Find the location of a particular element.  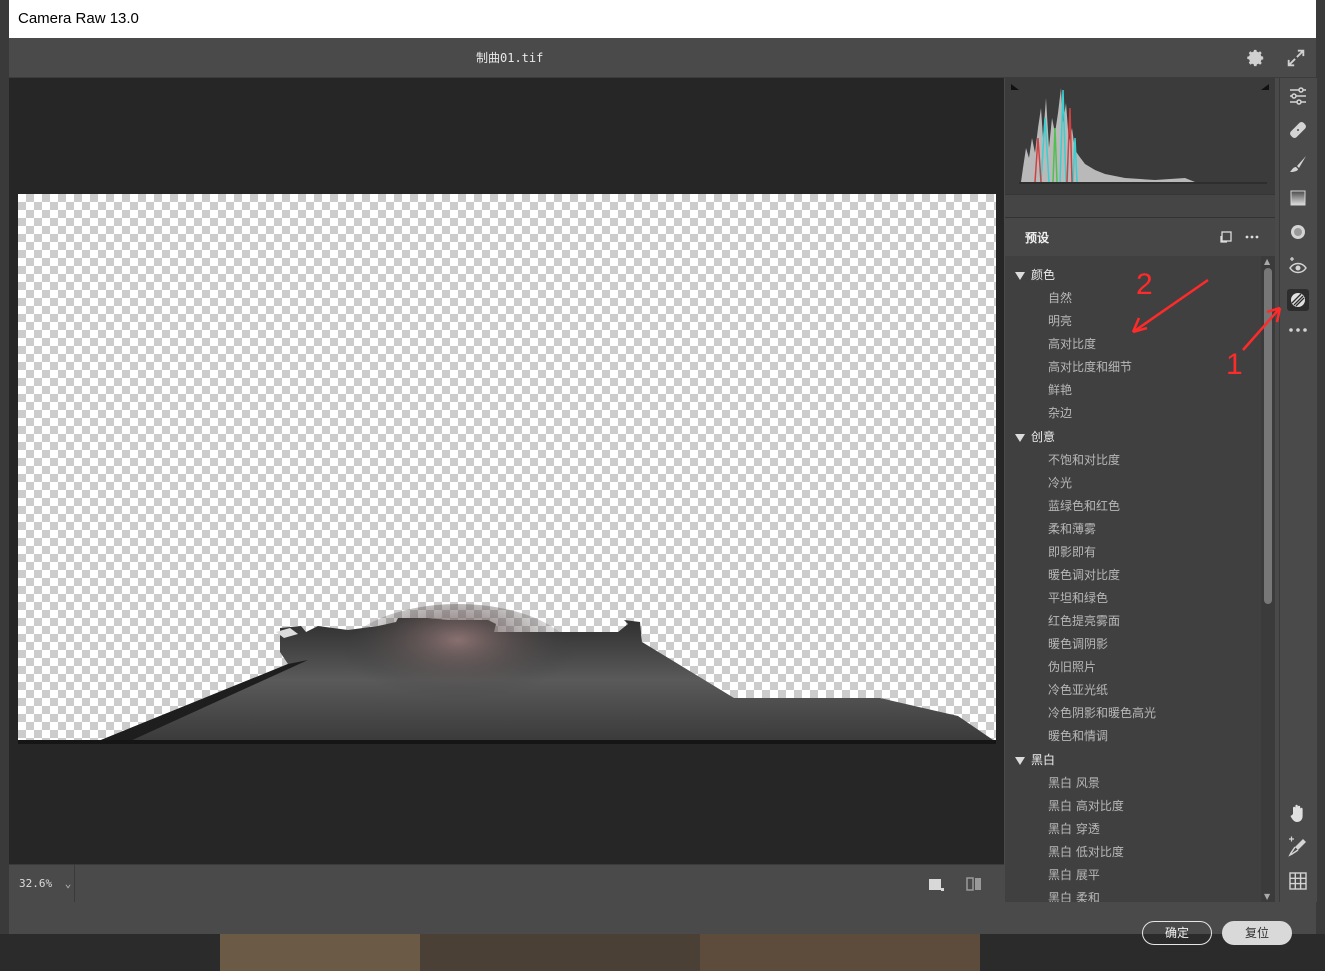

single-view-icon is located at coordinates (936, 884).